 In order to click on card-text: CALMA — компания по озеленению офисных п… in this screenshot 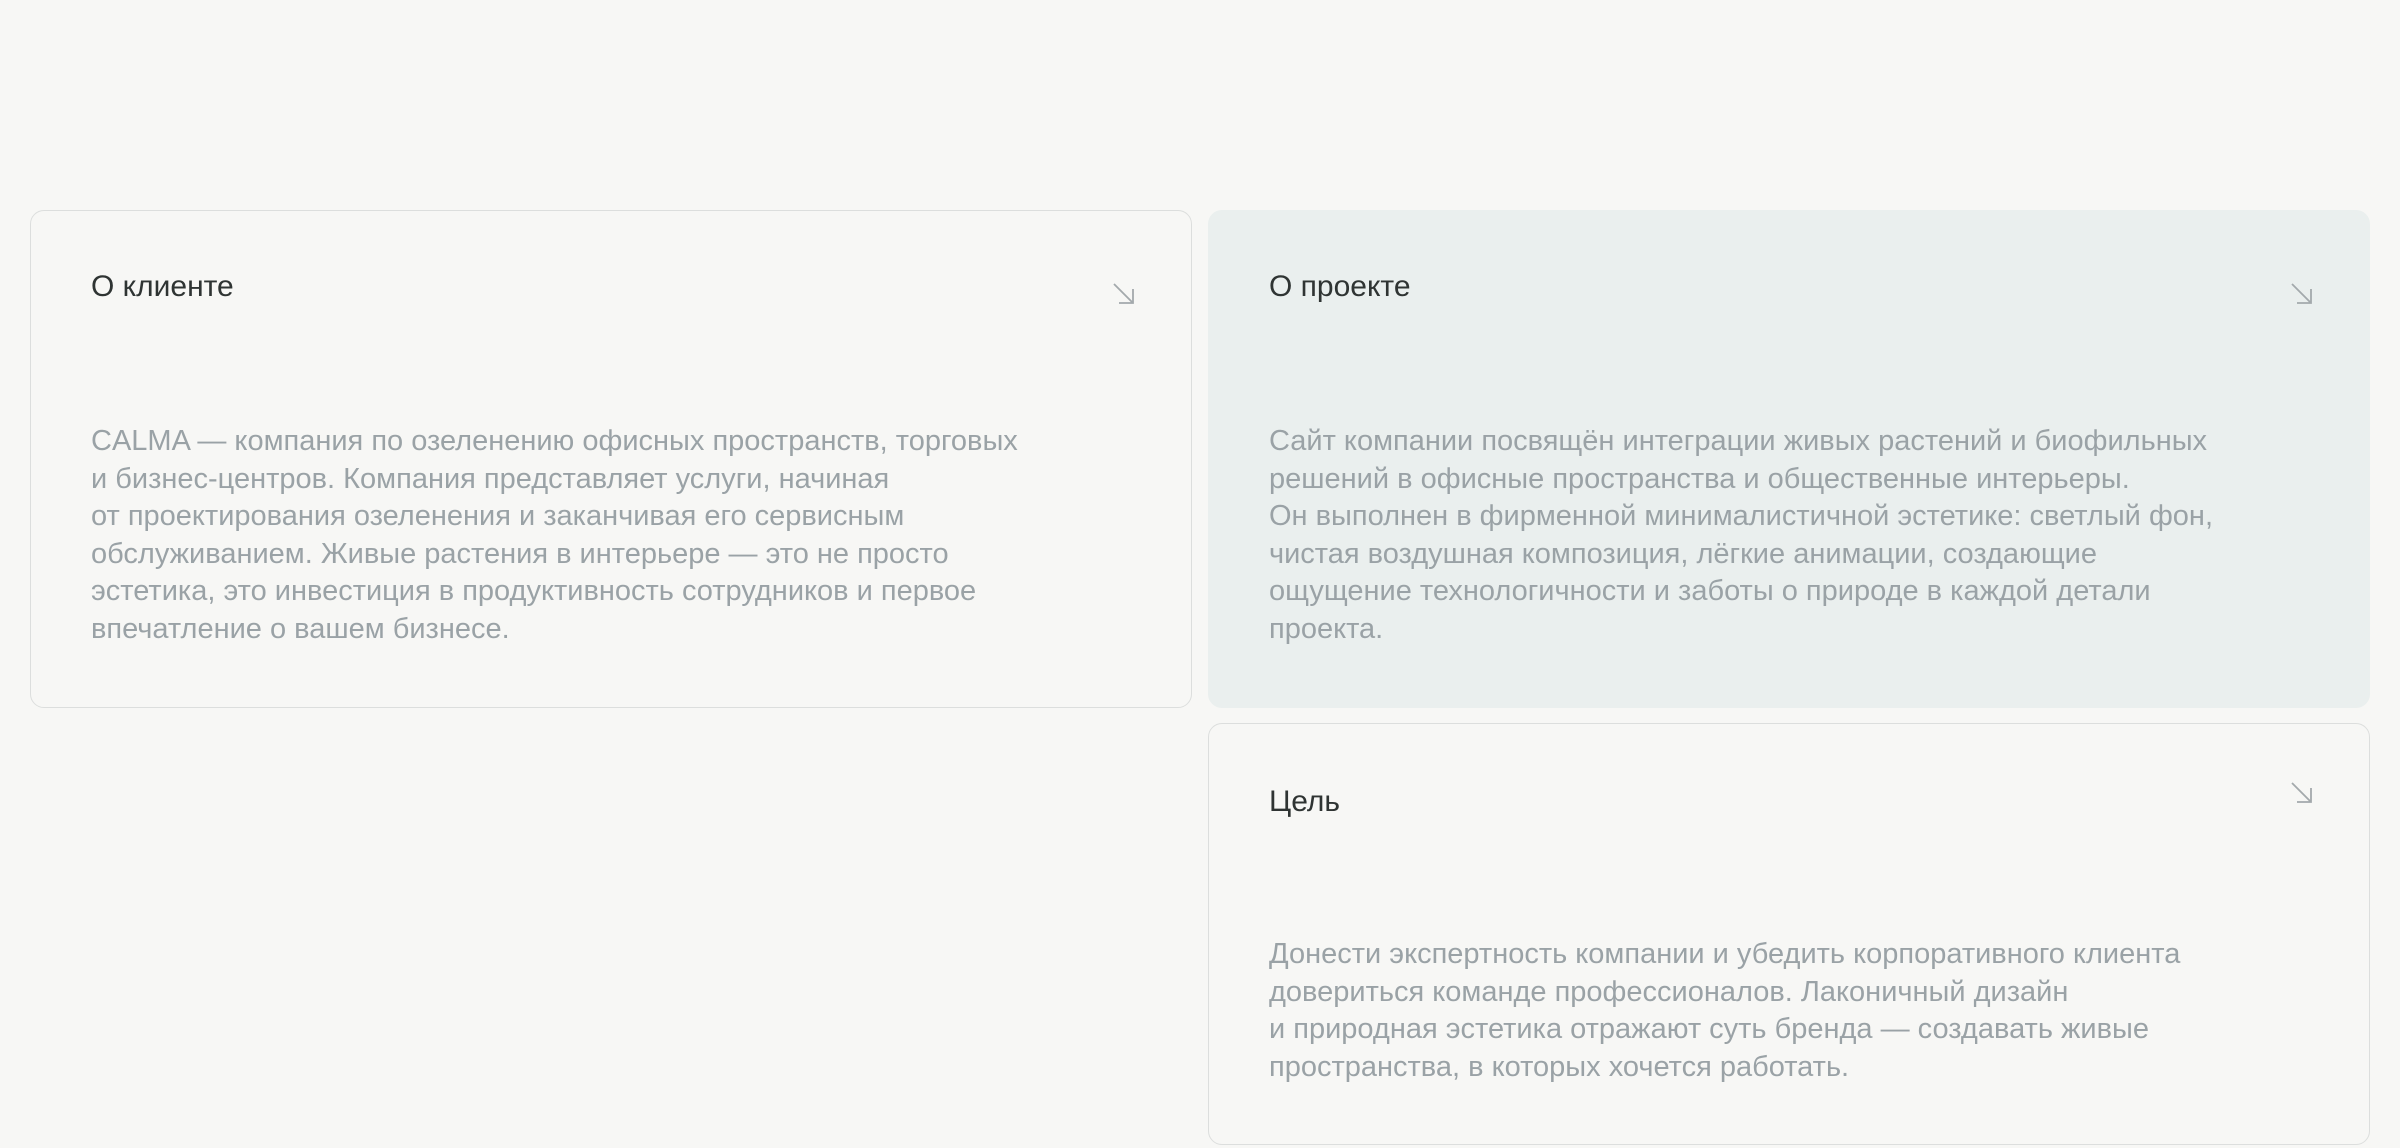, I will do `click(554, 535)`.